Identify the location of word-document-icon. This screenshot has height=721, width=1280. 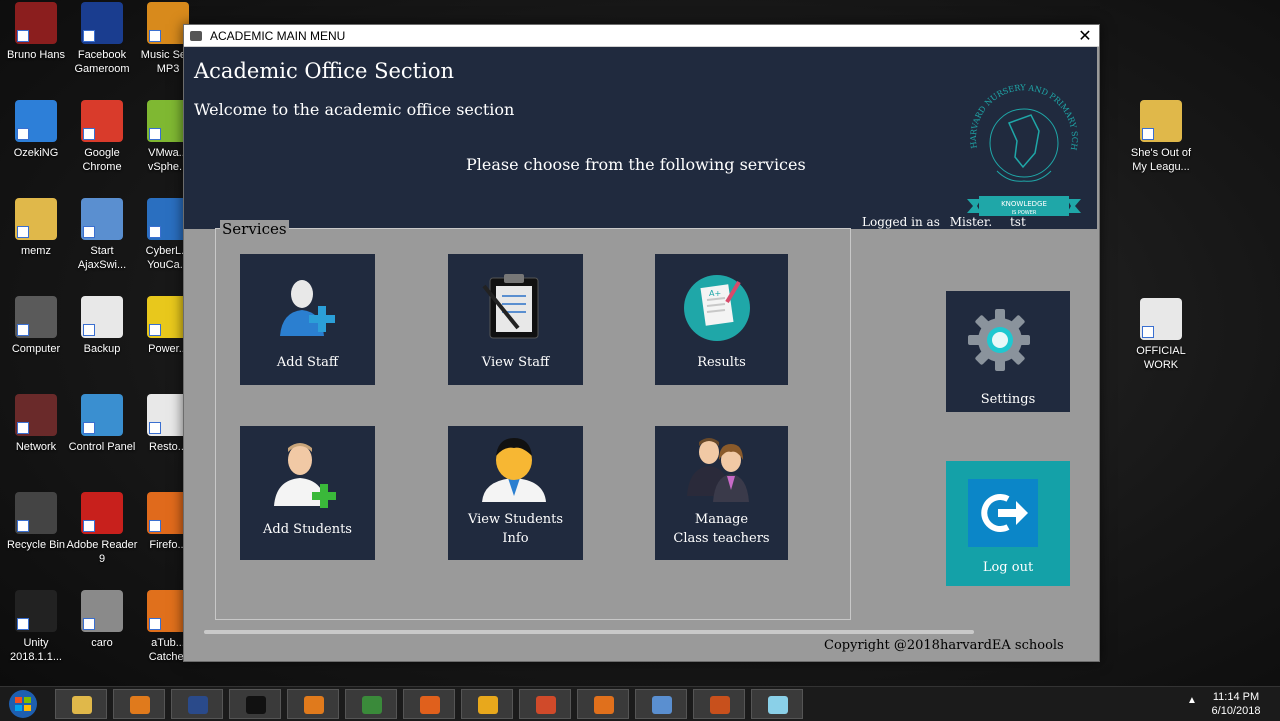
(1161, 319).